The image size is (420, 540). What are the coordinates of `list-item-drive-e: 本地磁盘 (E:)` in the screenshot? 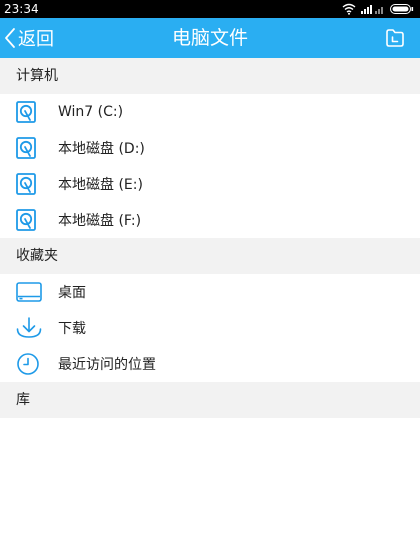 It's located at (210, 184).